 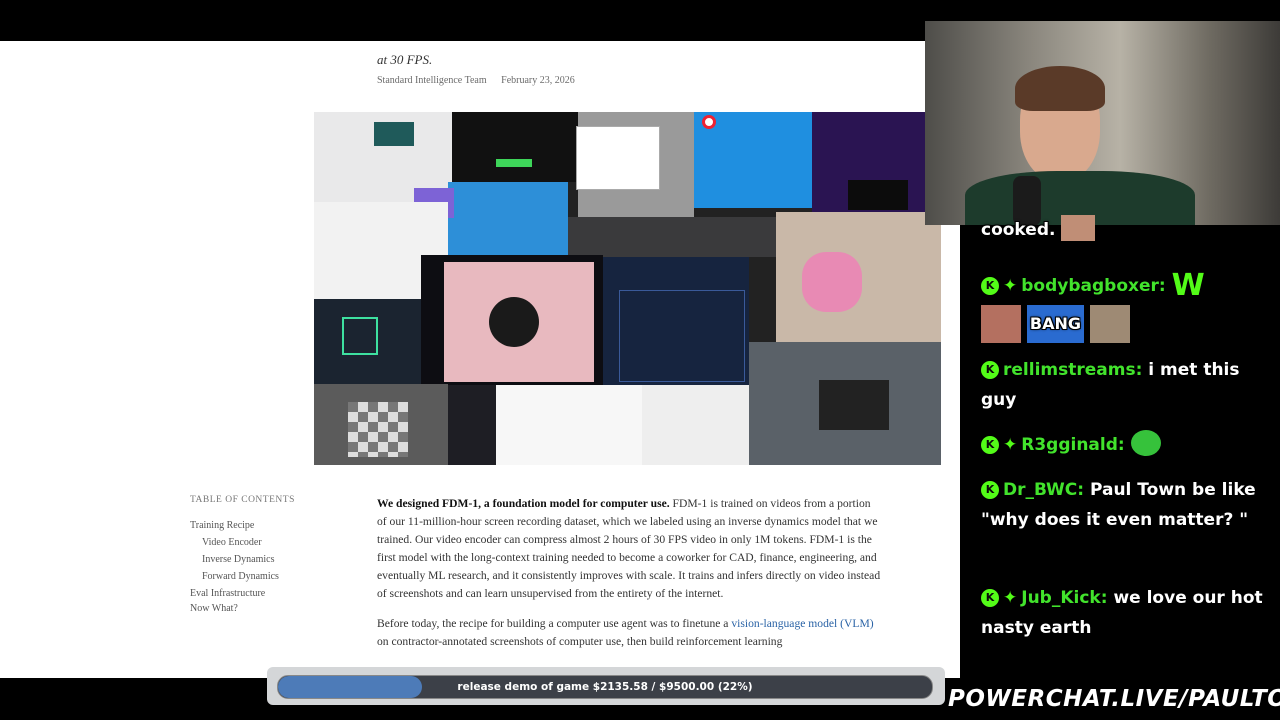 I want to click on toc-link-eval-infrastructure: Eval Infrastructure, so click(x=270, y=593).